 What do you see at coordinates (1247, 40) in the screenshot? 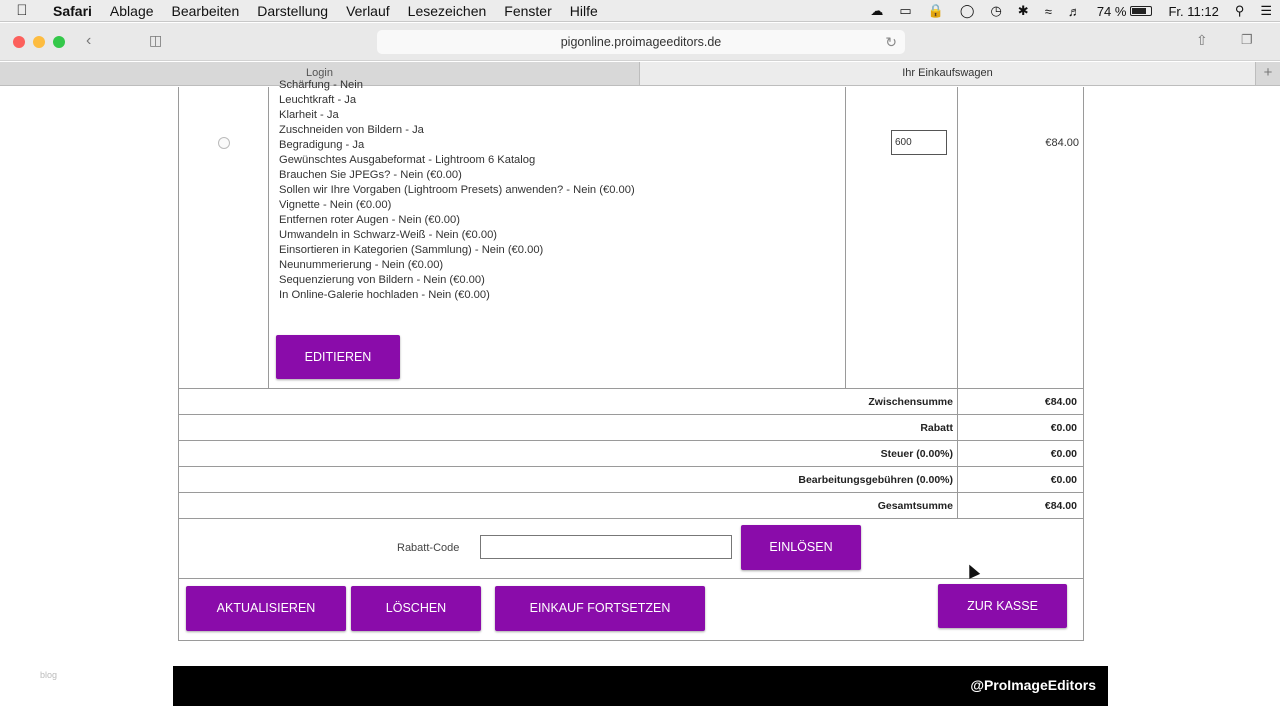
I see `tabs-overview-icon: ❐` at bounding box center [1247, 40].